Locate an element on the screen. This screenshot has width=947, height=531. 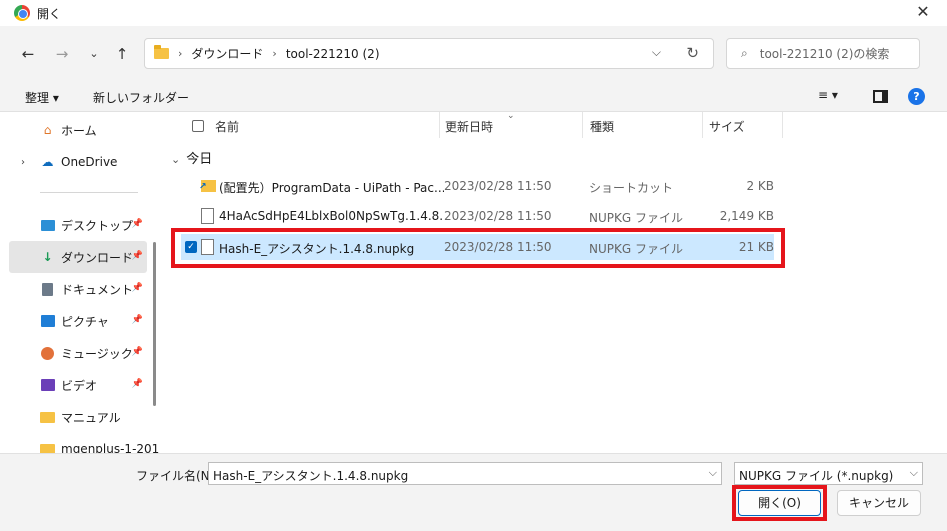
download-icon: ↓ is located at coordinates (47, 257).